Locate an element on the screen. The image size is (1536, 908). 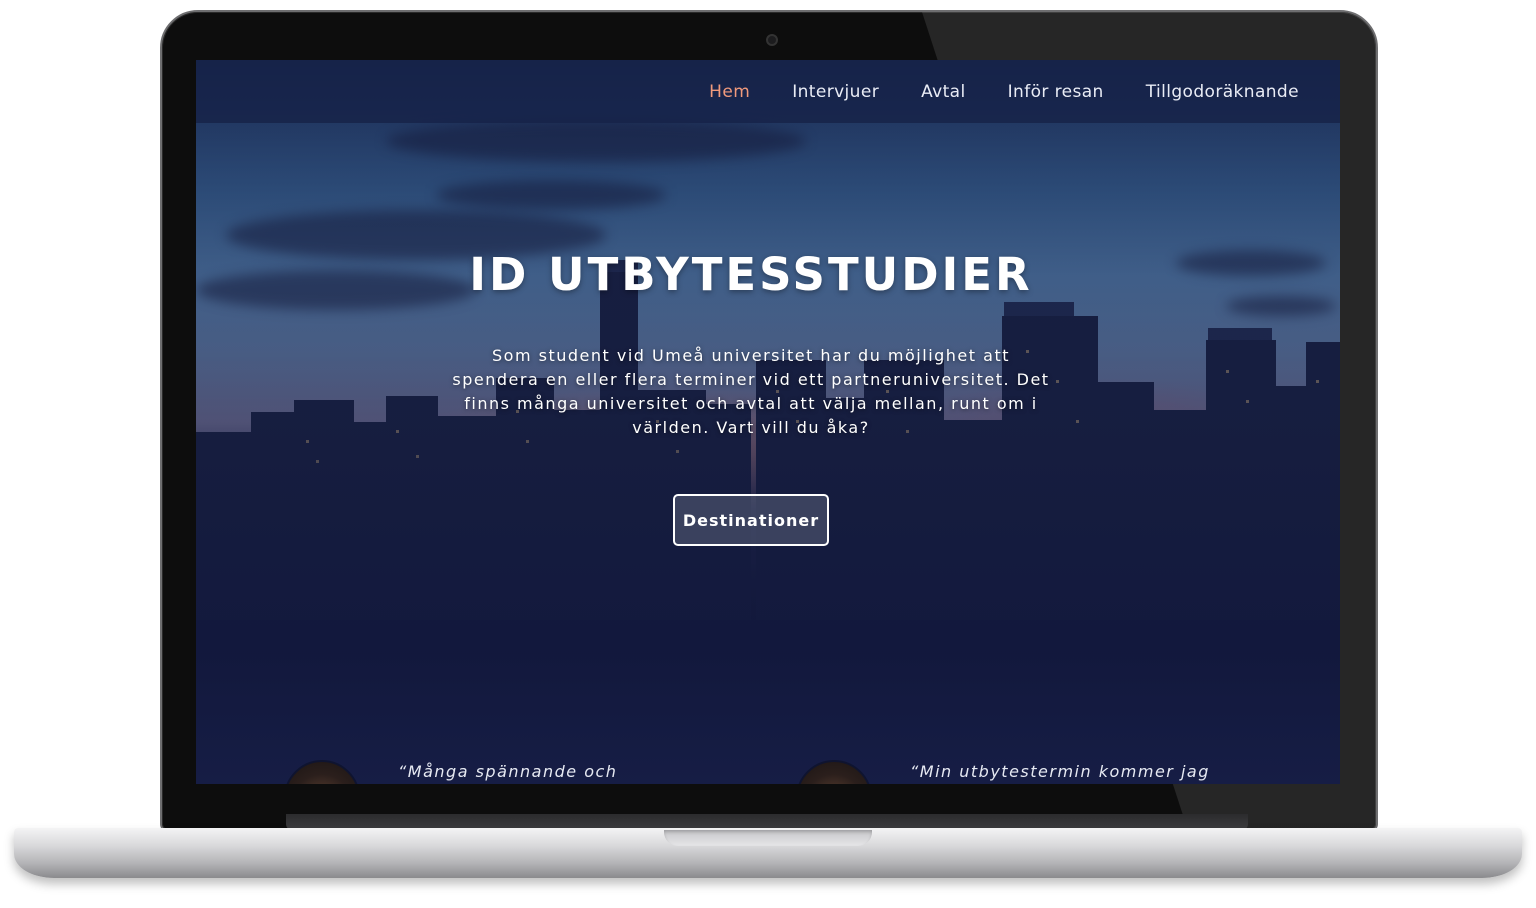
destinations-button: Destinationer is located at coordinates (751, 520).